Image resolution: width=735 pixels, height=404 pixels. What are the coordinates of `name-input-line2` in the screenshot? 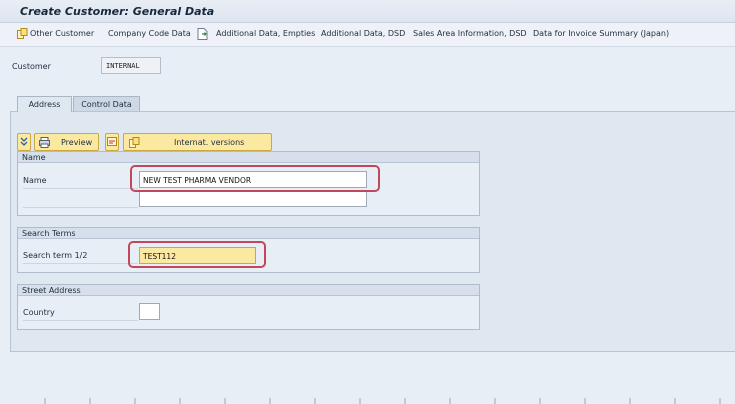 It's located at (253, 198).